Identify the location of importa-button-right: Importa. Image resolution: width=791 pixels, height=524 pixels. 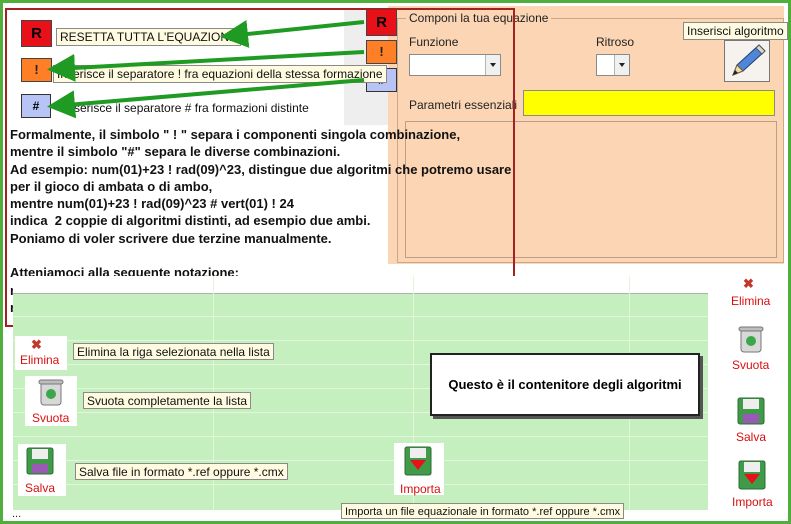
(752, 485).